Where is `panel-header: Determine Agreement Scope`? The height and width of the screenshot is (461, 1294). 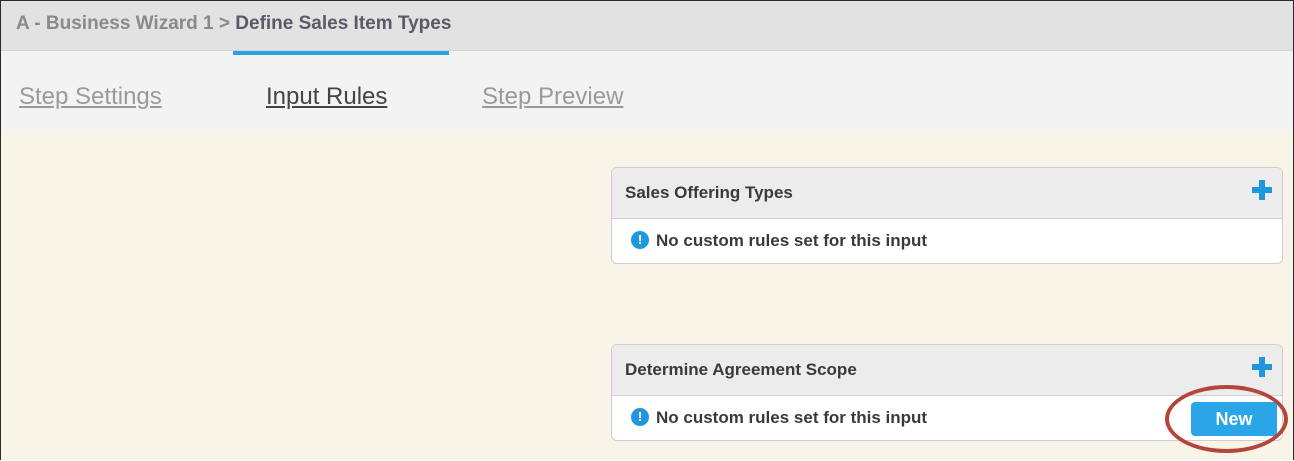 panel-header: Determine Agreement Scope is located at coordinates (947, 370).